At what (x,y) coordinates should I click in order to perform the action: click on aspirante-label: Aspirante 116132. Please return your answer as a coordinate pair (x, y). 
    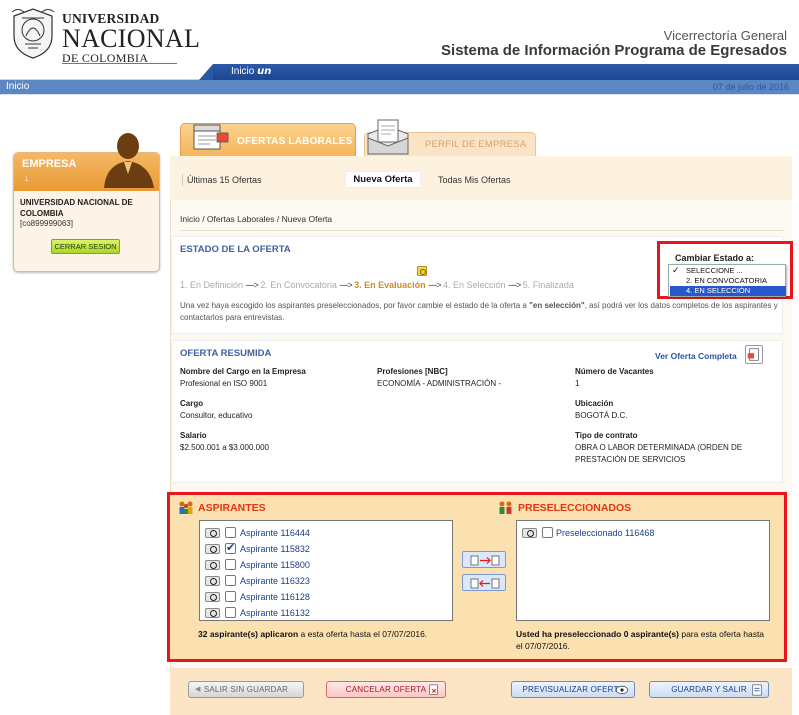
    Looking at the image, I should click on (275, 613).